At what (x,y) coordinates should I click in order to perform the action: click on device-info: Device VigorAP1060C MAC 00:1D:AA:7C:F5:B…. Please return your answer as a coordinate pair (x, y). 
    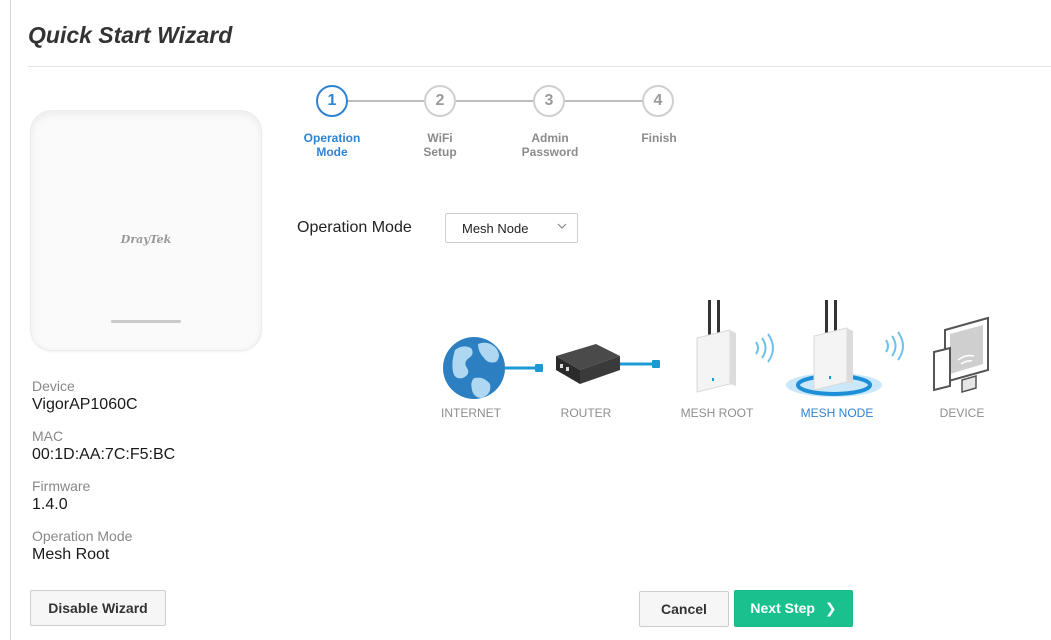
    Looking at the image, I should click on (147, 478).